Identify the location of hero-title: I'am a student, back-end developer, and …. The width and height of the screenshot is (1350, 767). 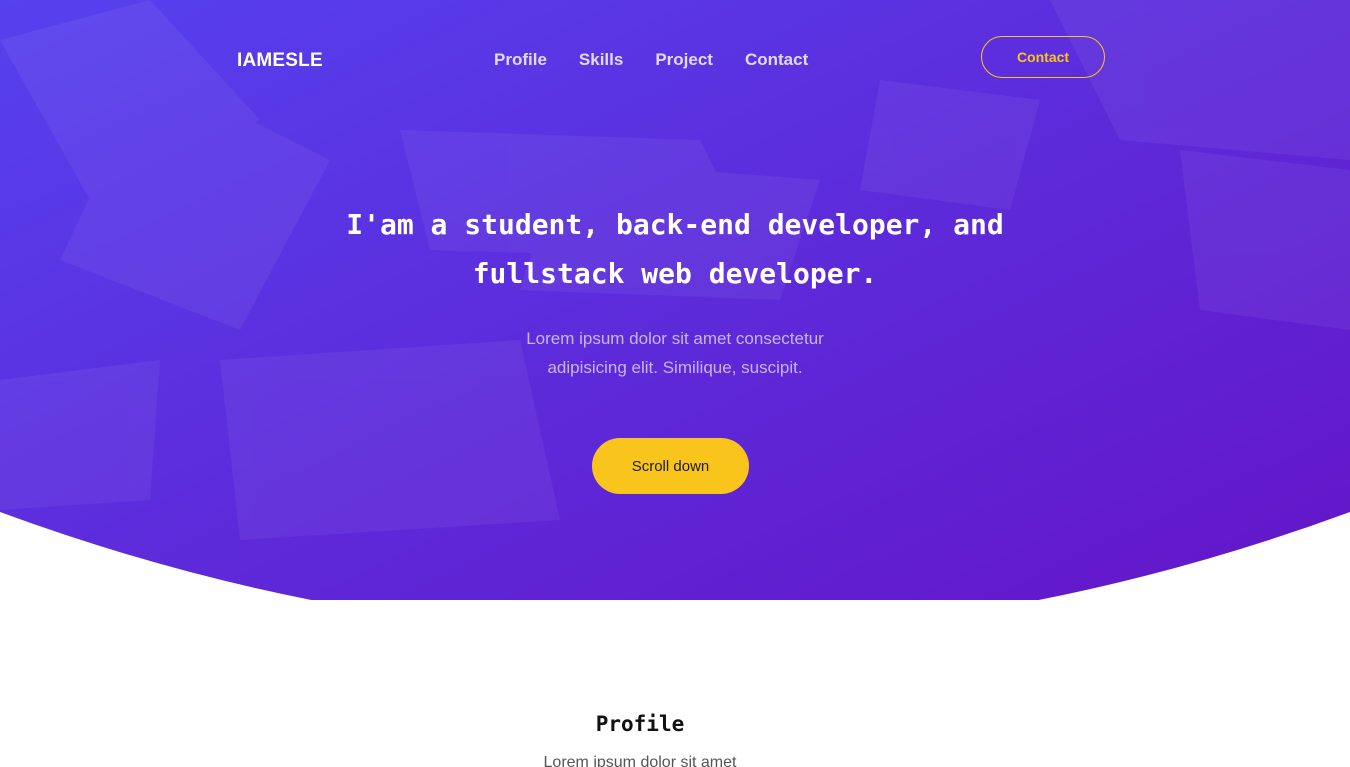
(675, 249).